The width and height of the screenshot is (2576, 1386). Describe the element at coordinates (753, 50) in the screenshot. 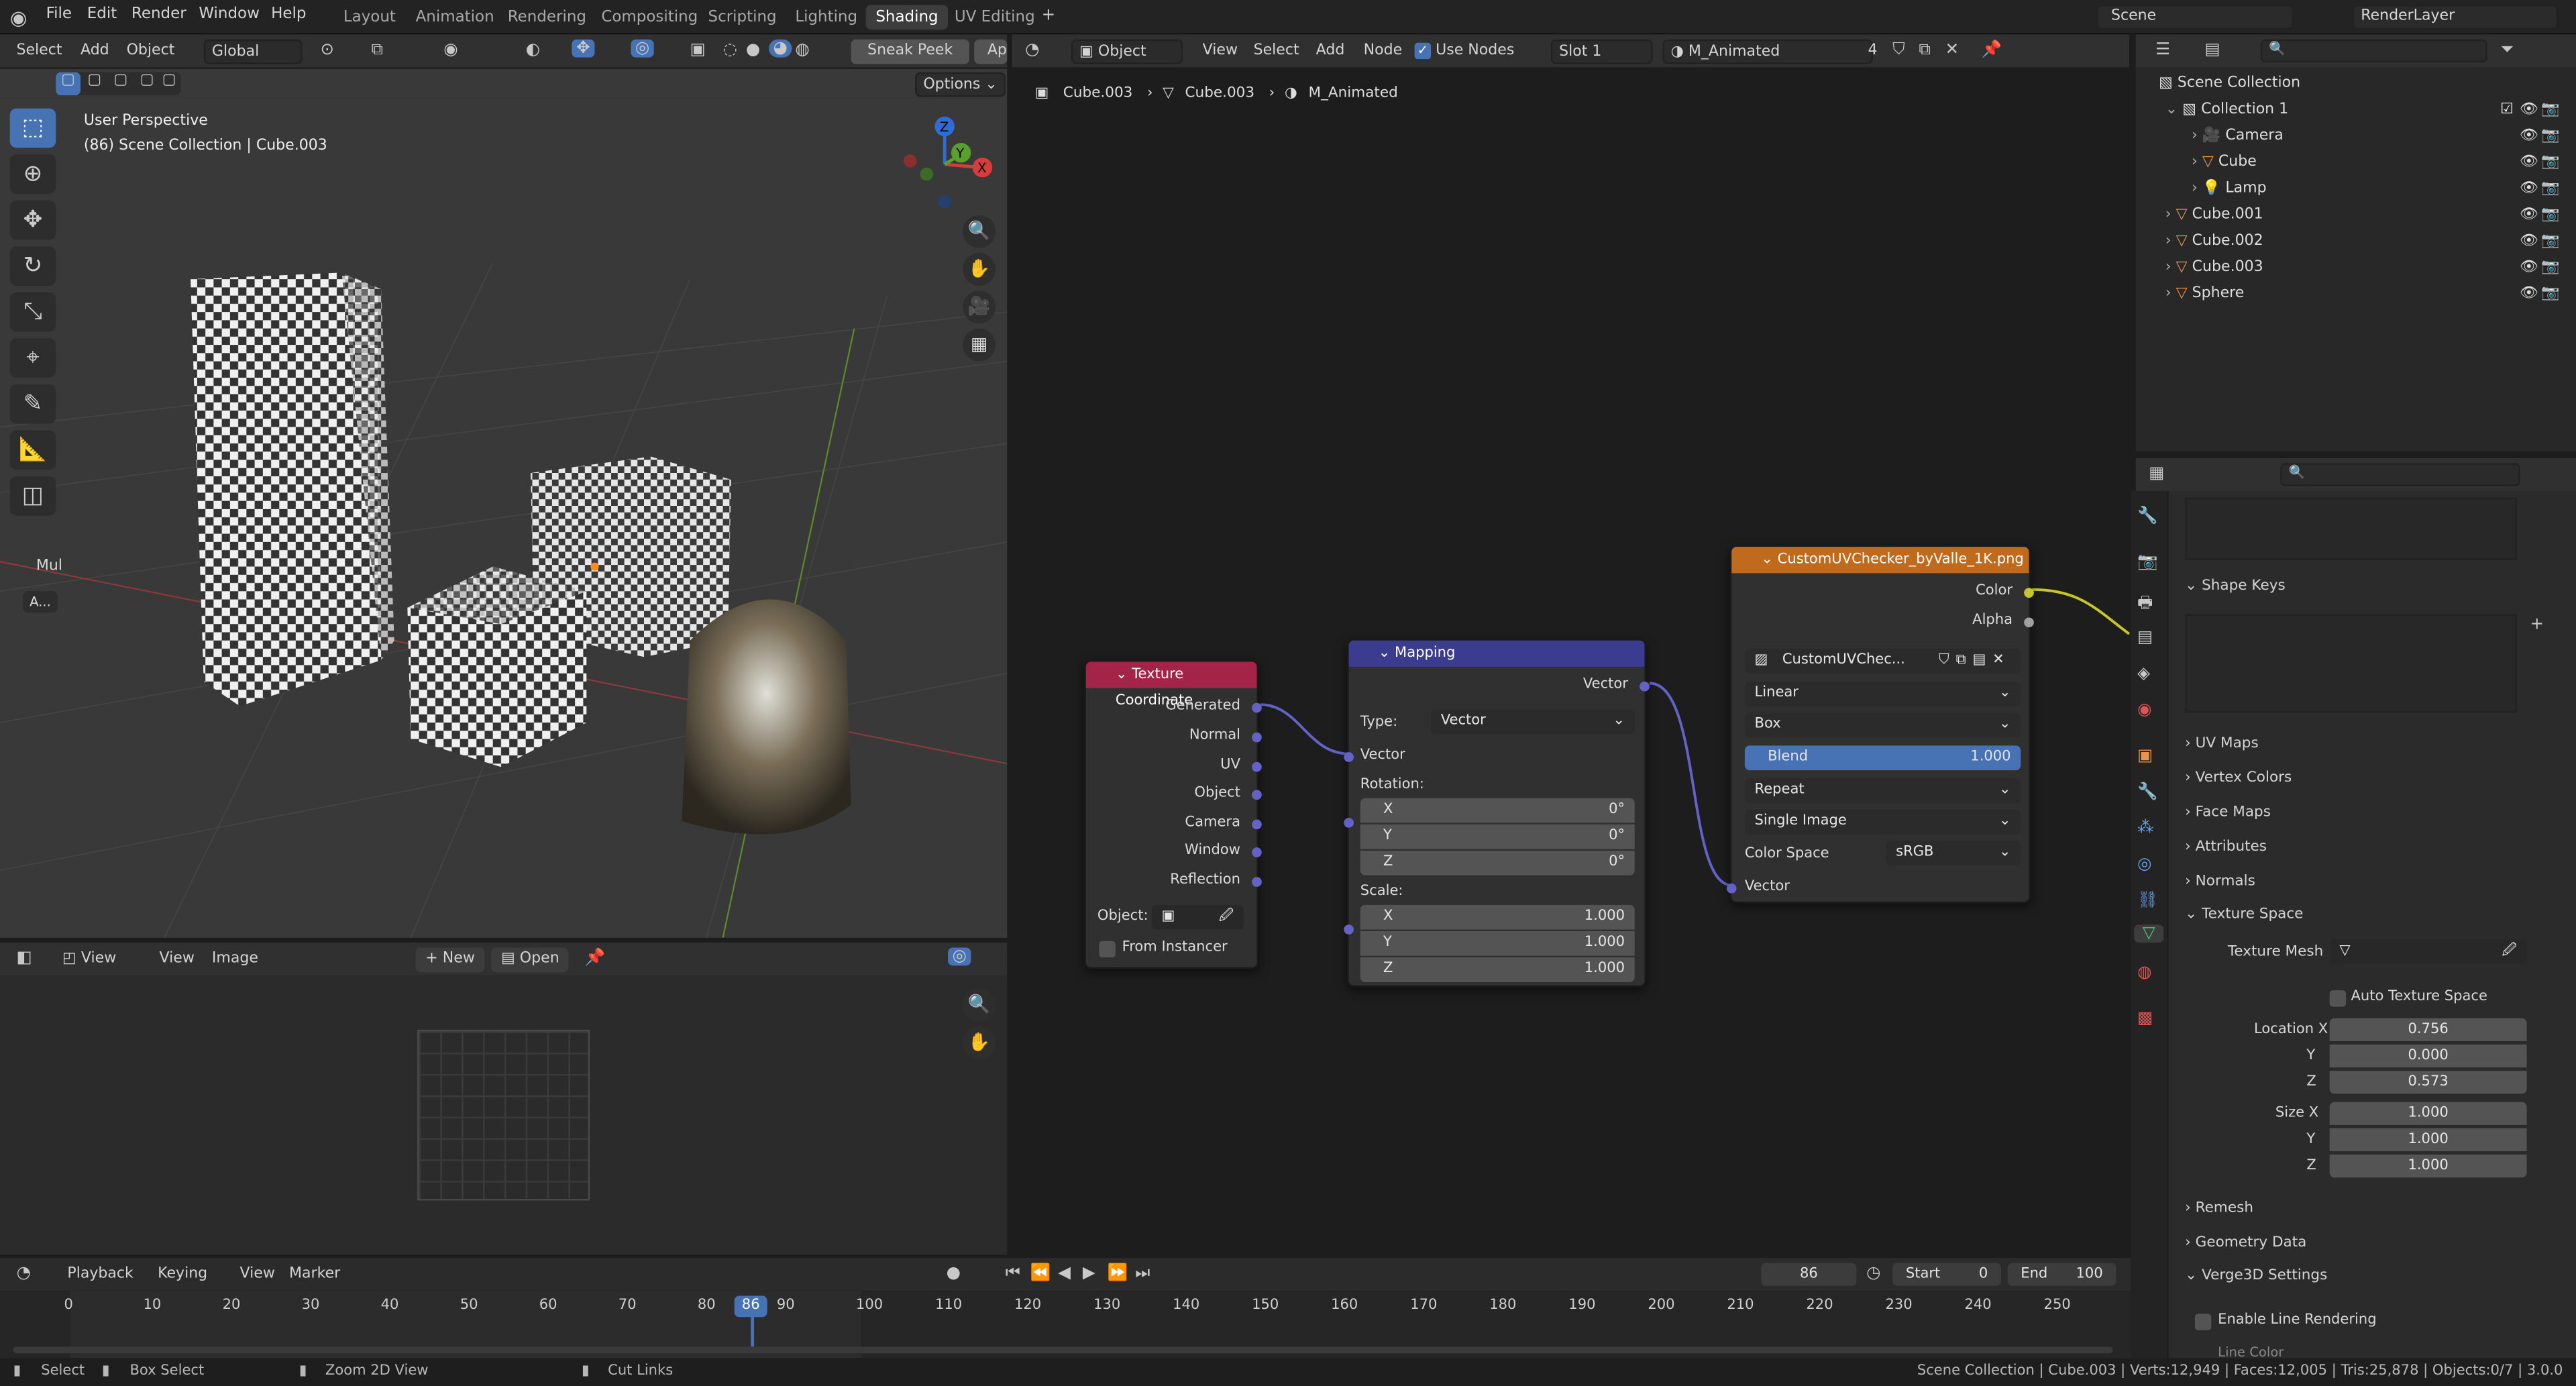

I see `shading-solid-icon: ●` at that location.